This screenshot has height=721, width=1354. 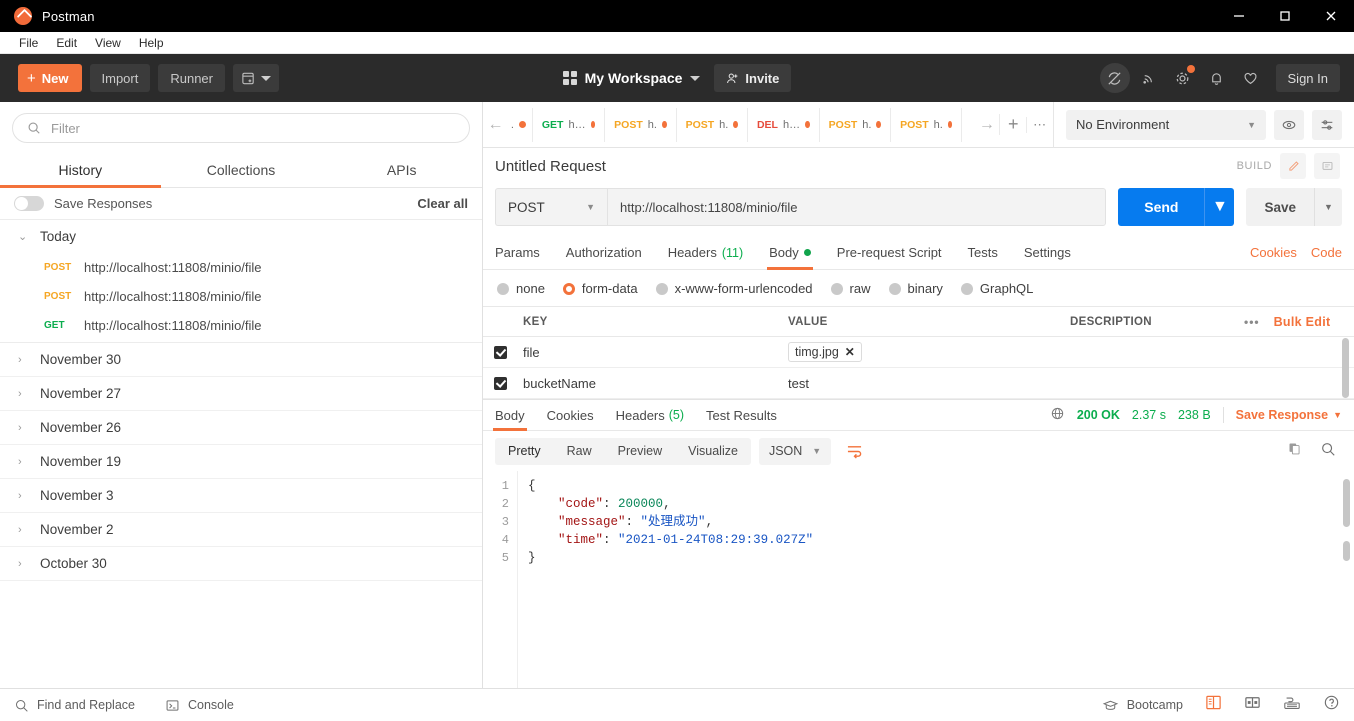 What do you see at coordinates (1219, 207) in the screenshot?
I see `send-options-button: ▼` at bounding box center [1219, 207].